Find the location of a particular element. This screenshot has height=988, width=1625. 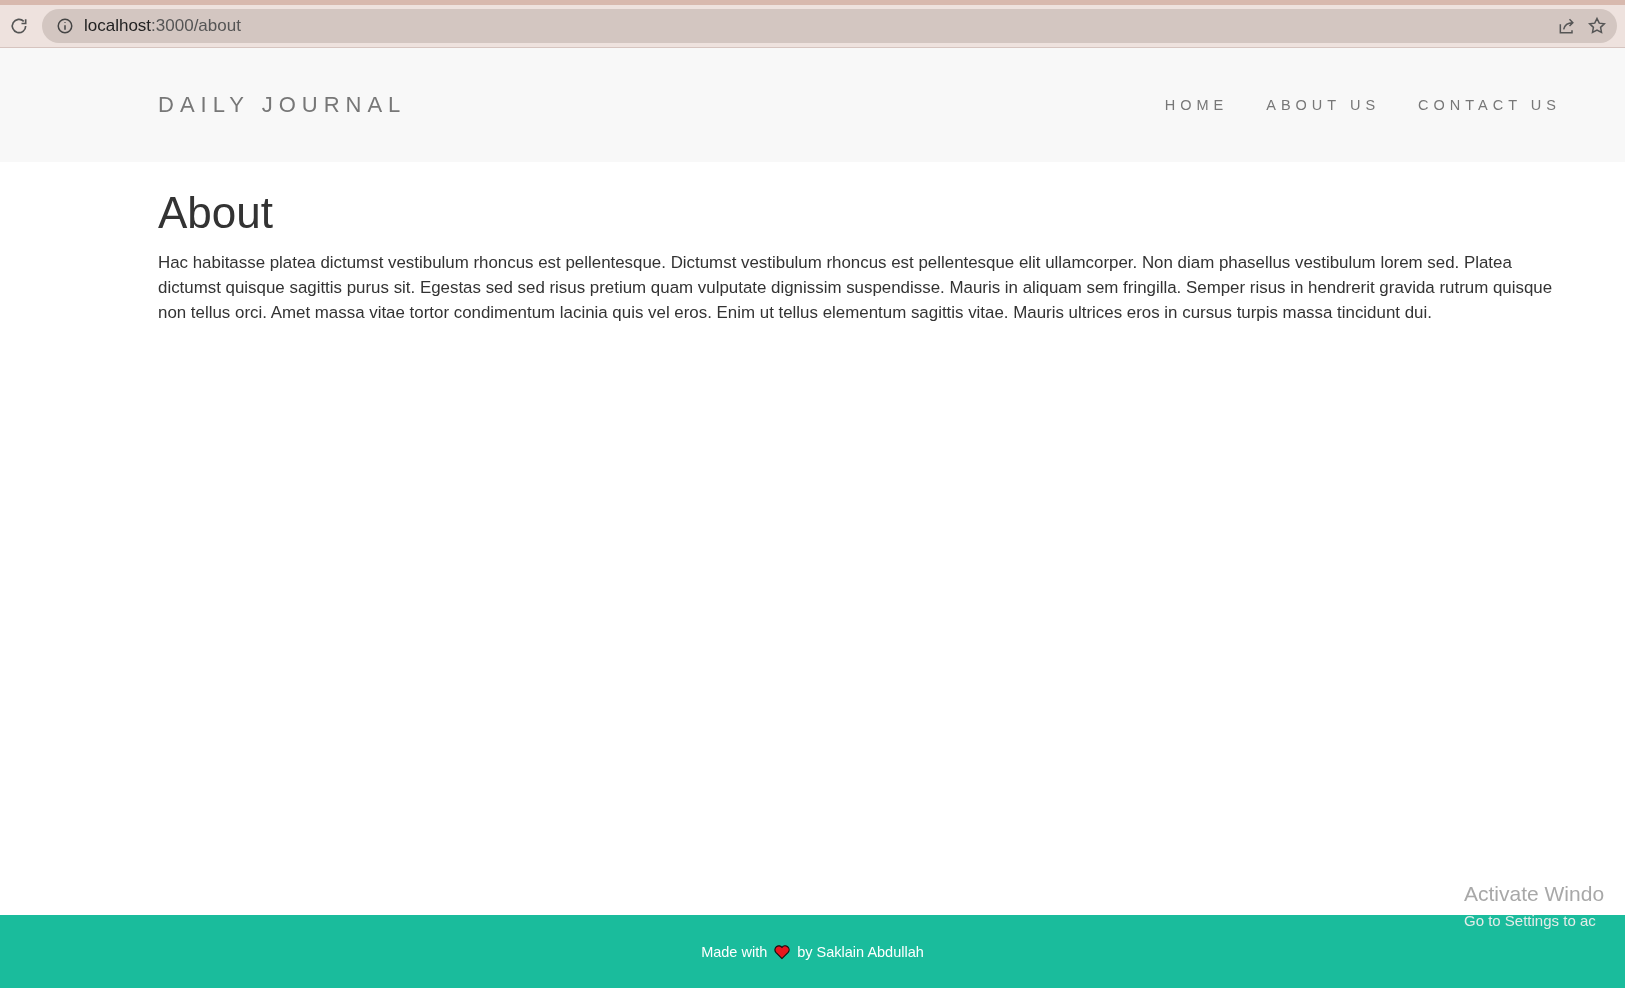

url-text: localhost:3000/about is located at coordinates (162, 26).